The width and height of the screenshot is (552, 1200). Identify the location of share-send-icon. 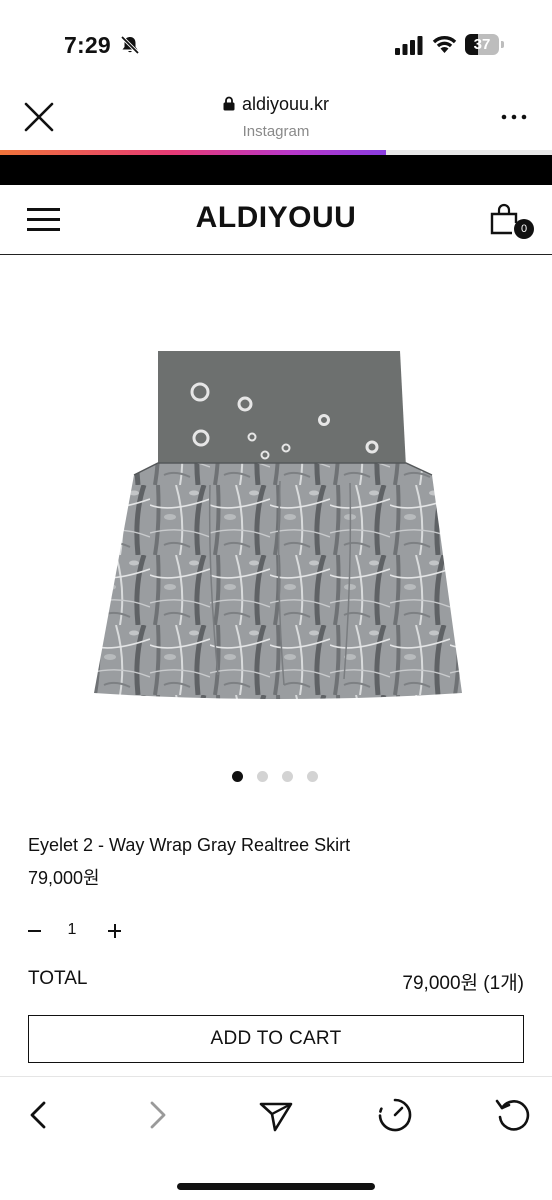
(276, 1115).